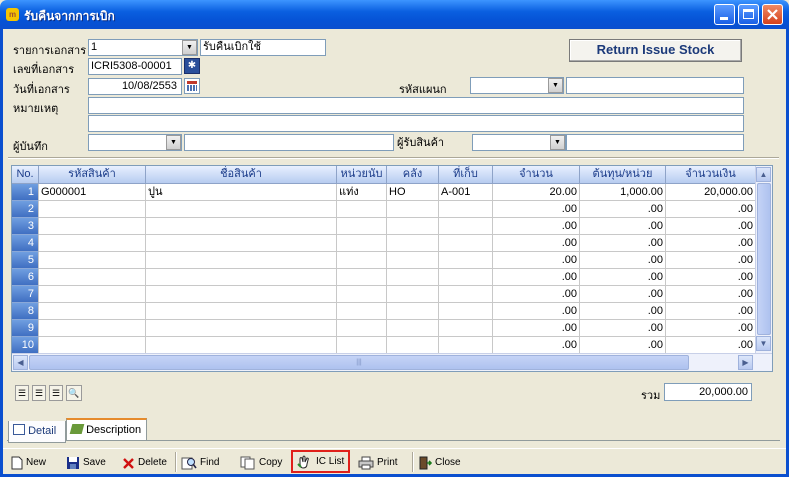 The width and height of the screenshot is (789, 477). Describe the element at coordinates (92, 175) in the screenshot. I see `col-header-code: รหัสสินค้า` at that location.